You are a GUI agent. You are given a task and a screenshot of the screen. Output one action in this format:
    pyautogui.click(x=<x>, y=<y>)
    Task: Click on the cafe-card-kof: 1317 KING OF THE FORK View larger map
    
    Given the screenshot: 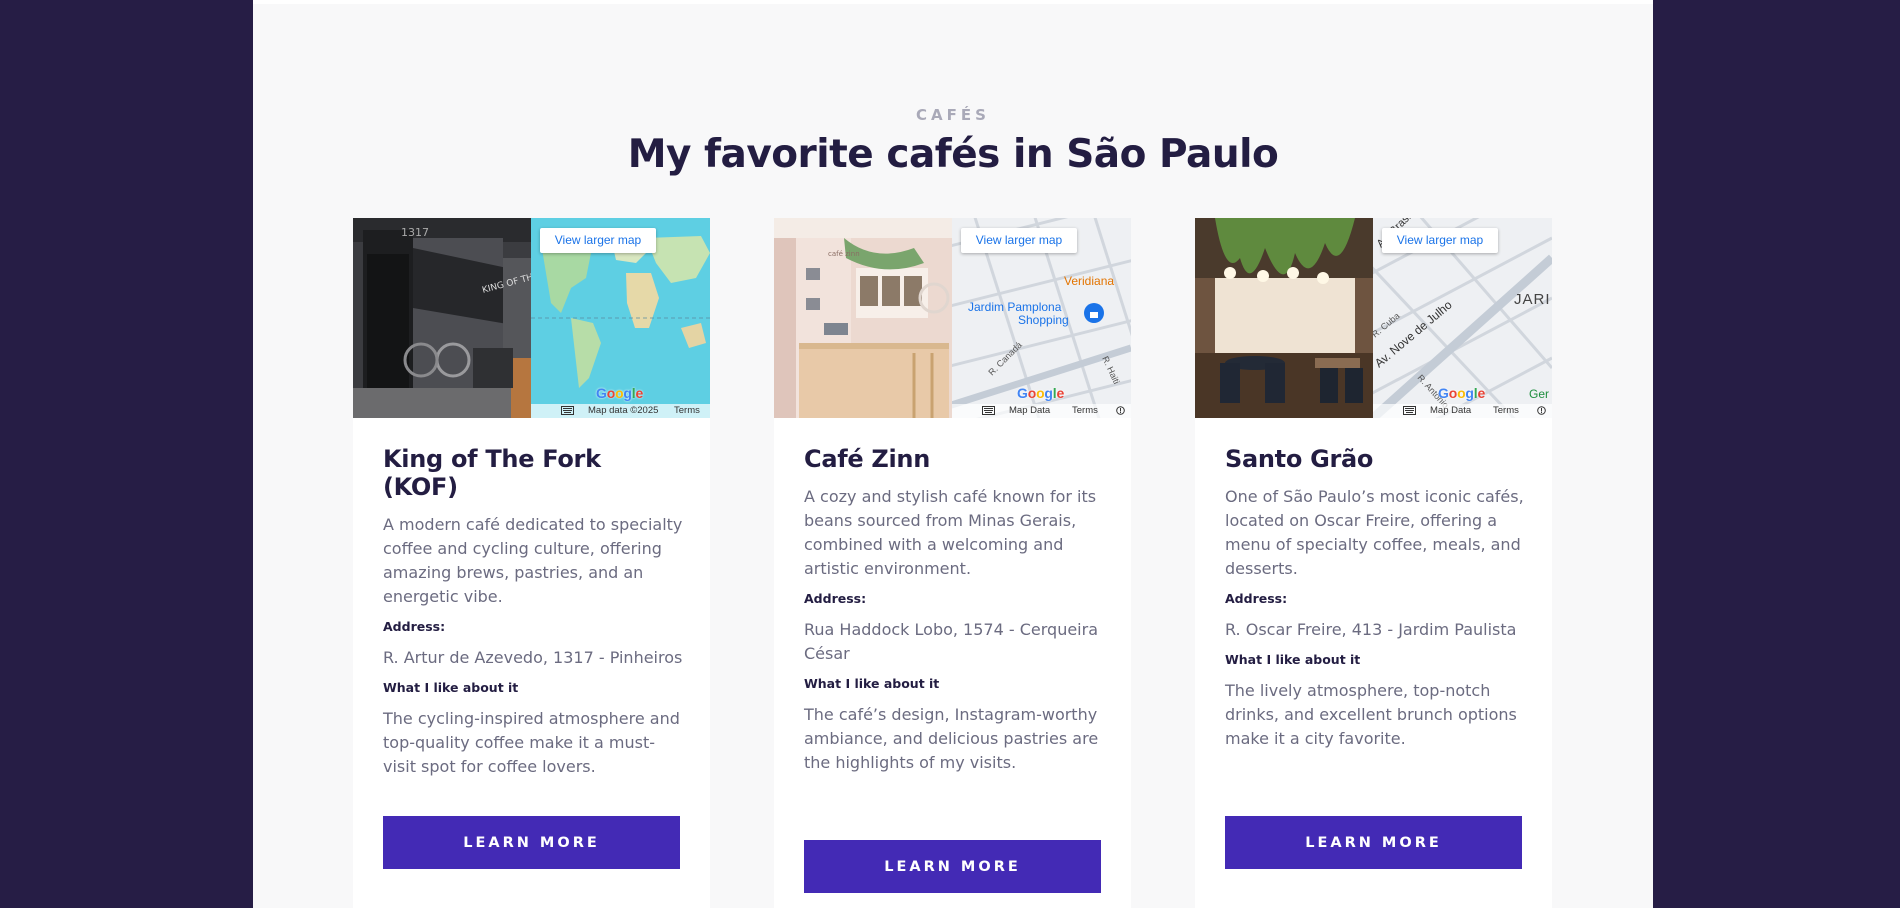 What is the action you would take?
    pyautogui.click(x=531, y=563)
    